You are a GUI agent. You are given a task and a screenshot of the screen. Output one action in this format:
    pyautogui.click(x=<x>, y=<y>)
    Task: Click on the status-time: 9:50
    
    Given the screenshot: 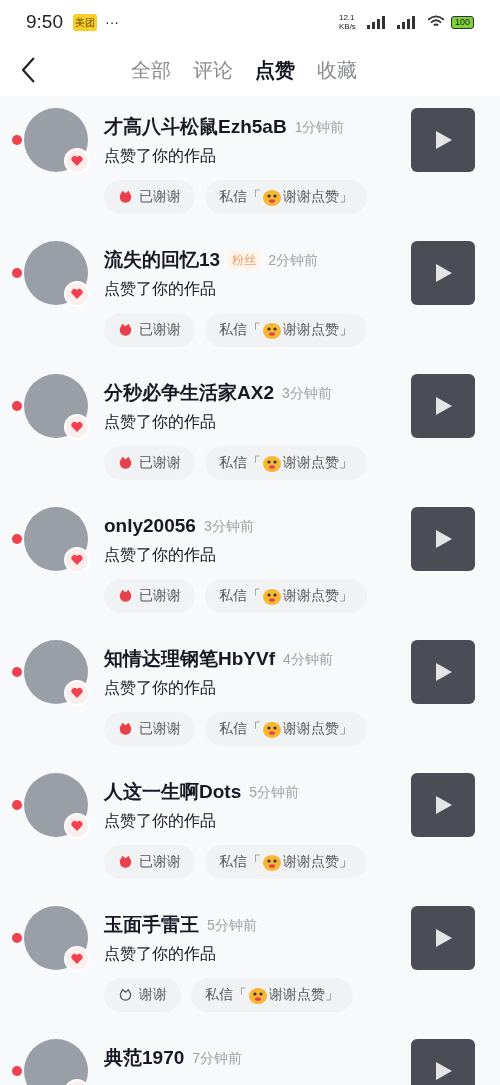 What is the action you would take?
    pyautogui.click(x=44, y=21)
    